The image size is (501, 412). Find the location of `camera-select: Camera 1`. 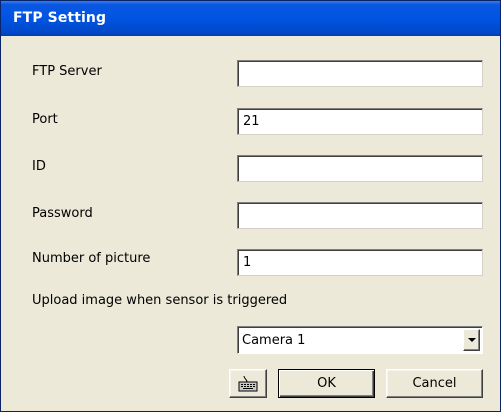

camera-select: Camera 1 is located at coordinates (360, 340).